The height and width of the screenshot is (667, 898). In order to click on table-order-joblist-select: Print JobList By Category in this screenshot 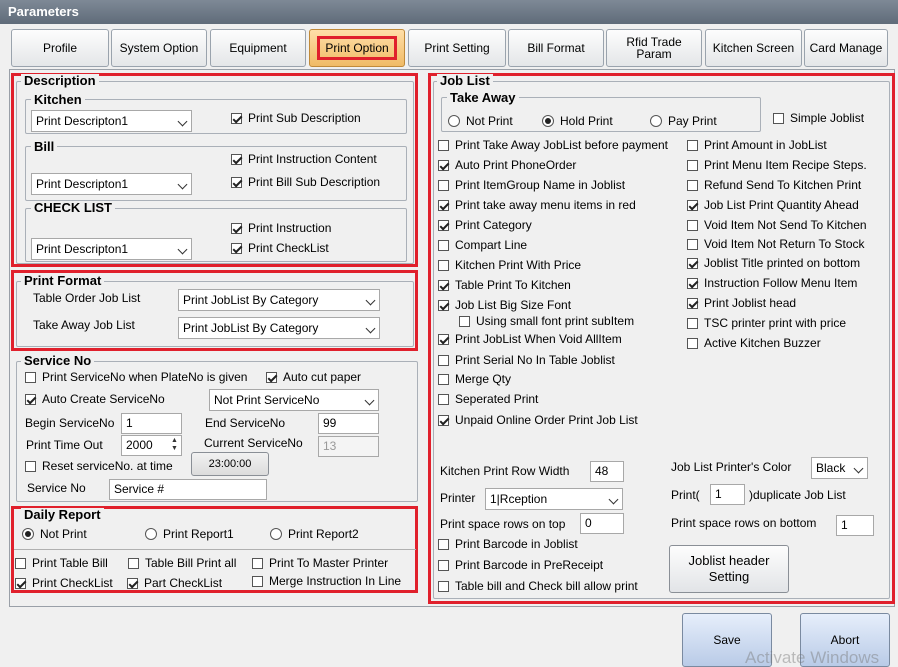, I will do `click(279, 300)`.